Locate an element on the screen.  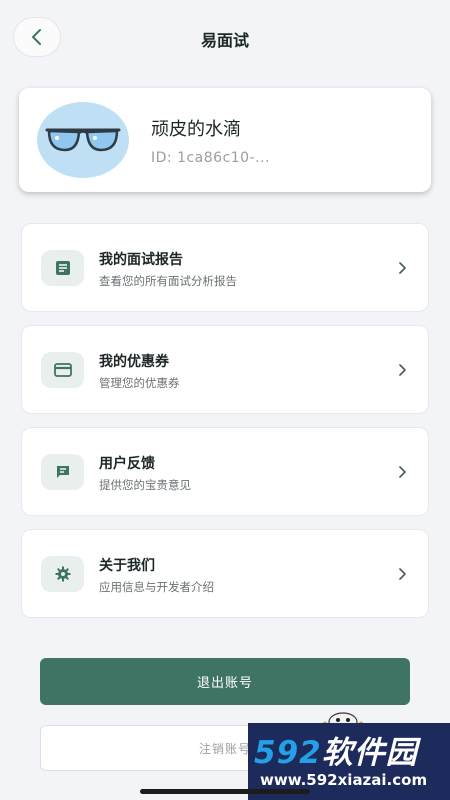
coupon-card-icon is located at coordinates (62, 370).